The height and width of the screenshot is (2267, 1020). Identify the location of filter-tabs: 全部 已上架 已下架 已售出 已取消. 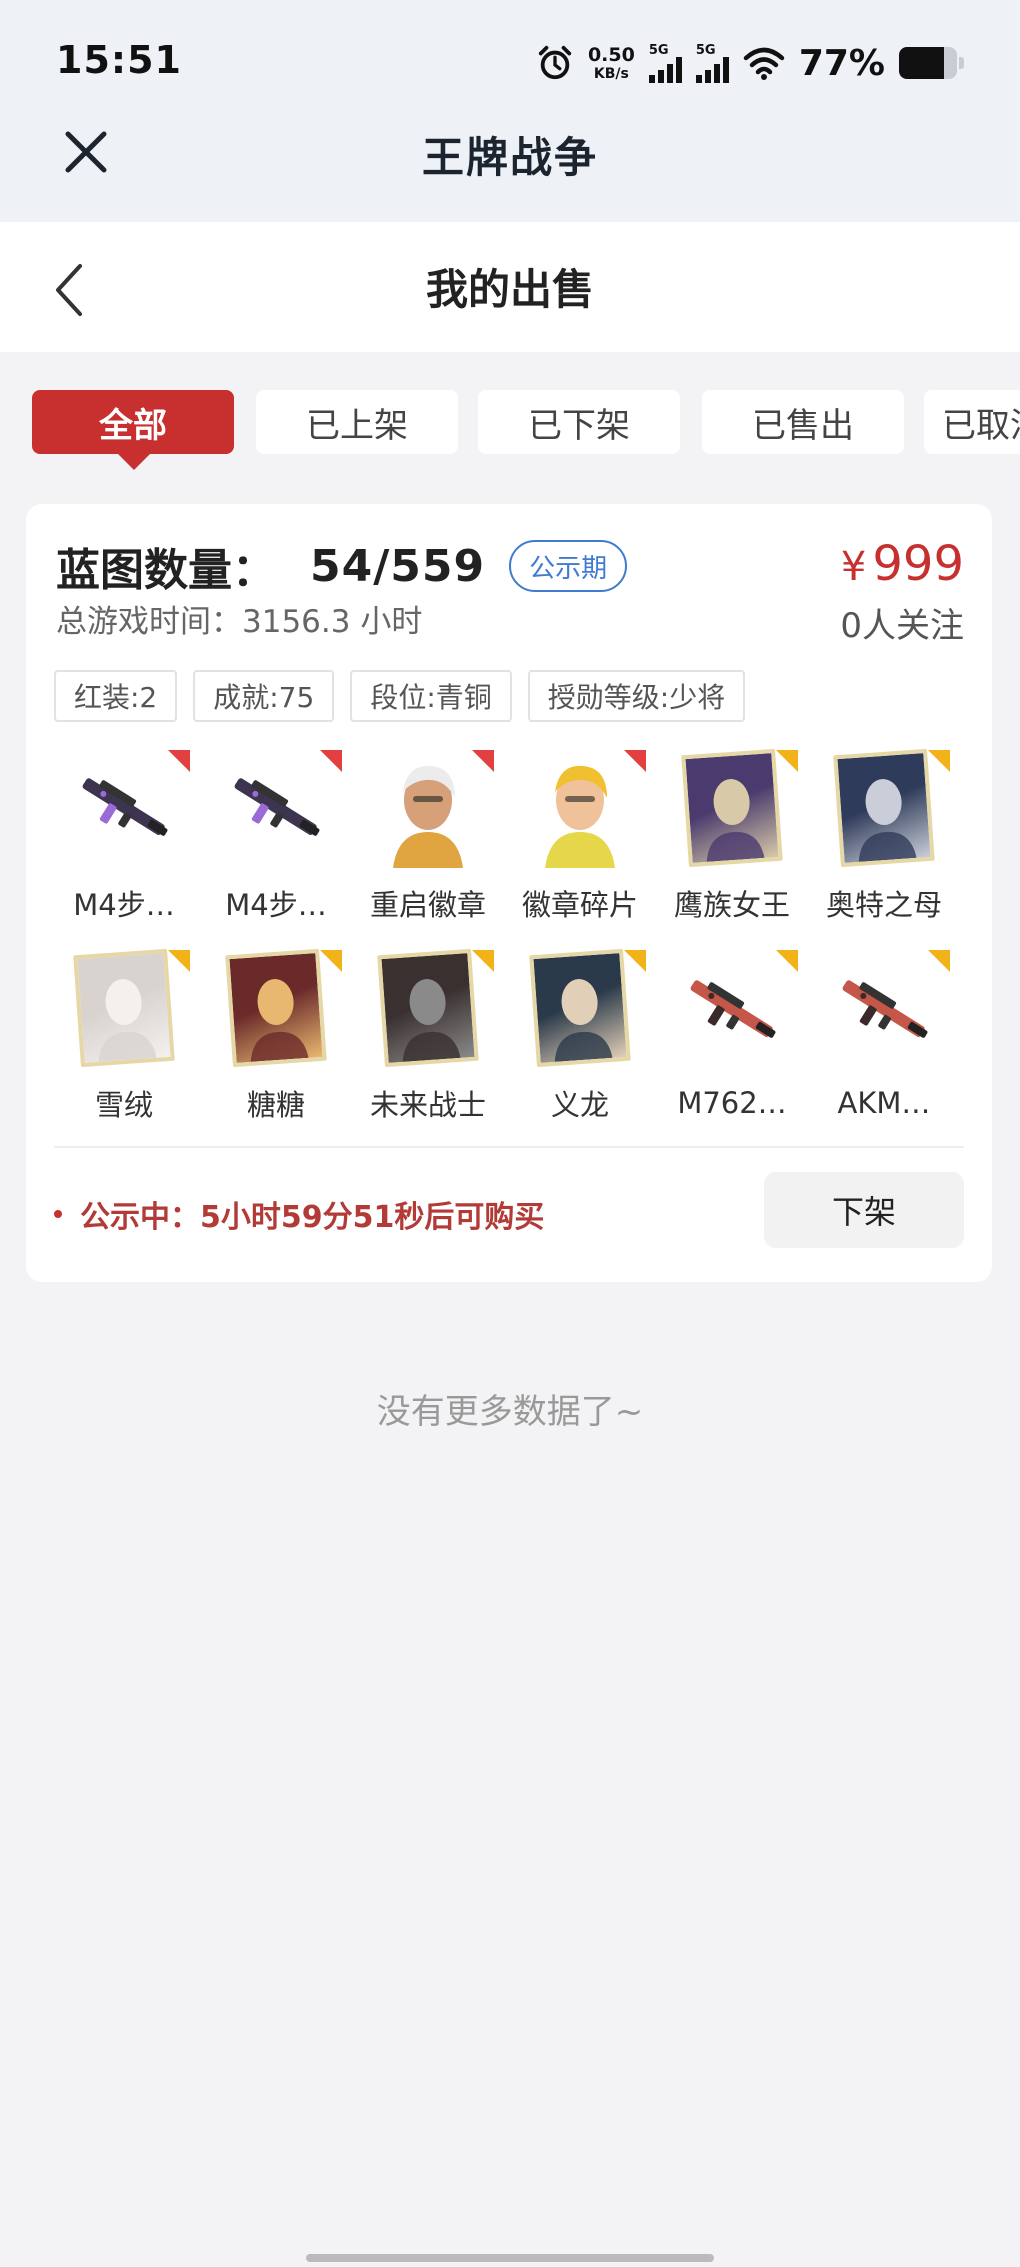
(526, 430).